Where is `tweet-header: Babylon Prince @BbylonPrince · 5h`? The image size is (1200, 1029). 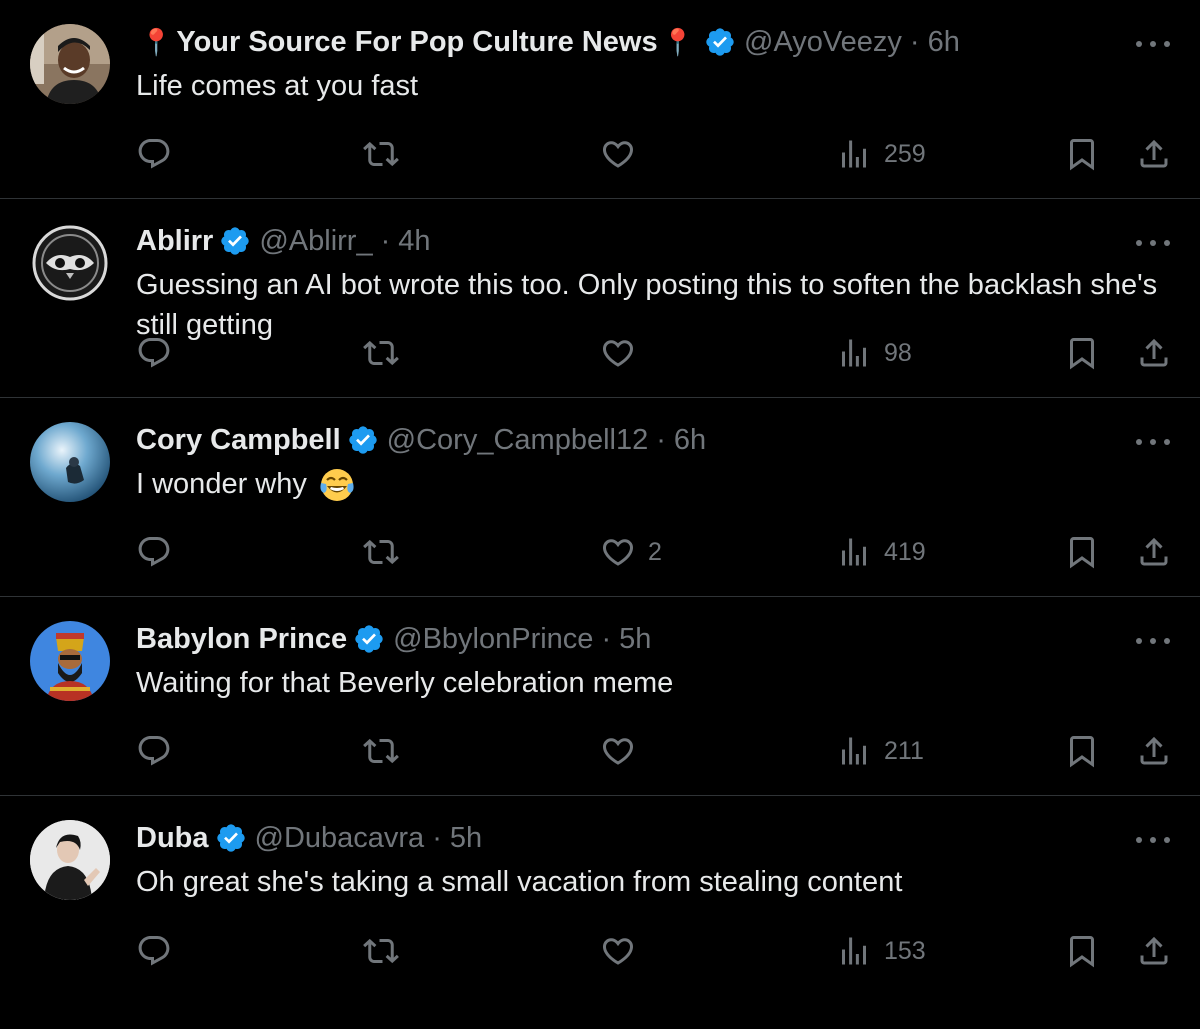 tweet-header: Babylon Prince @BbylonPrince · 5h is located at coordinates (393, 639).